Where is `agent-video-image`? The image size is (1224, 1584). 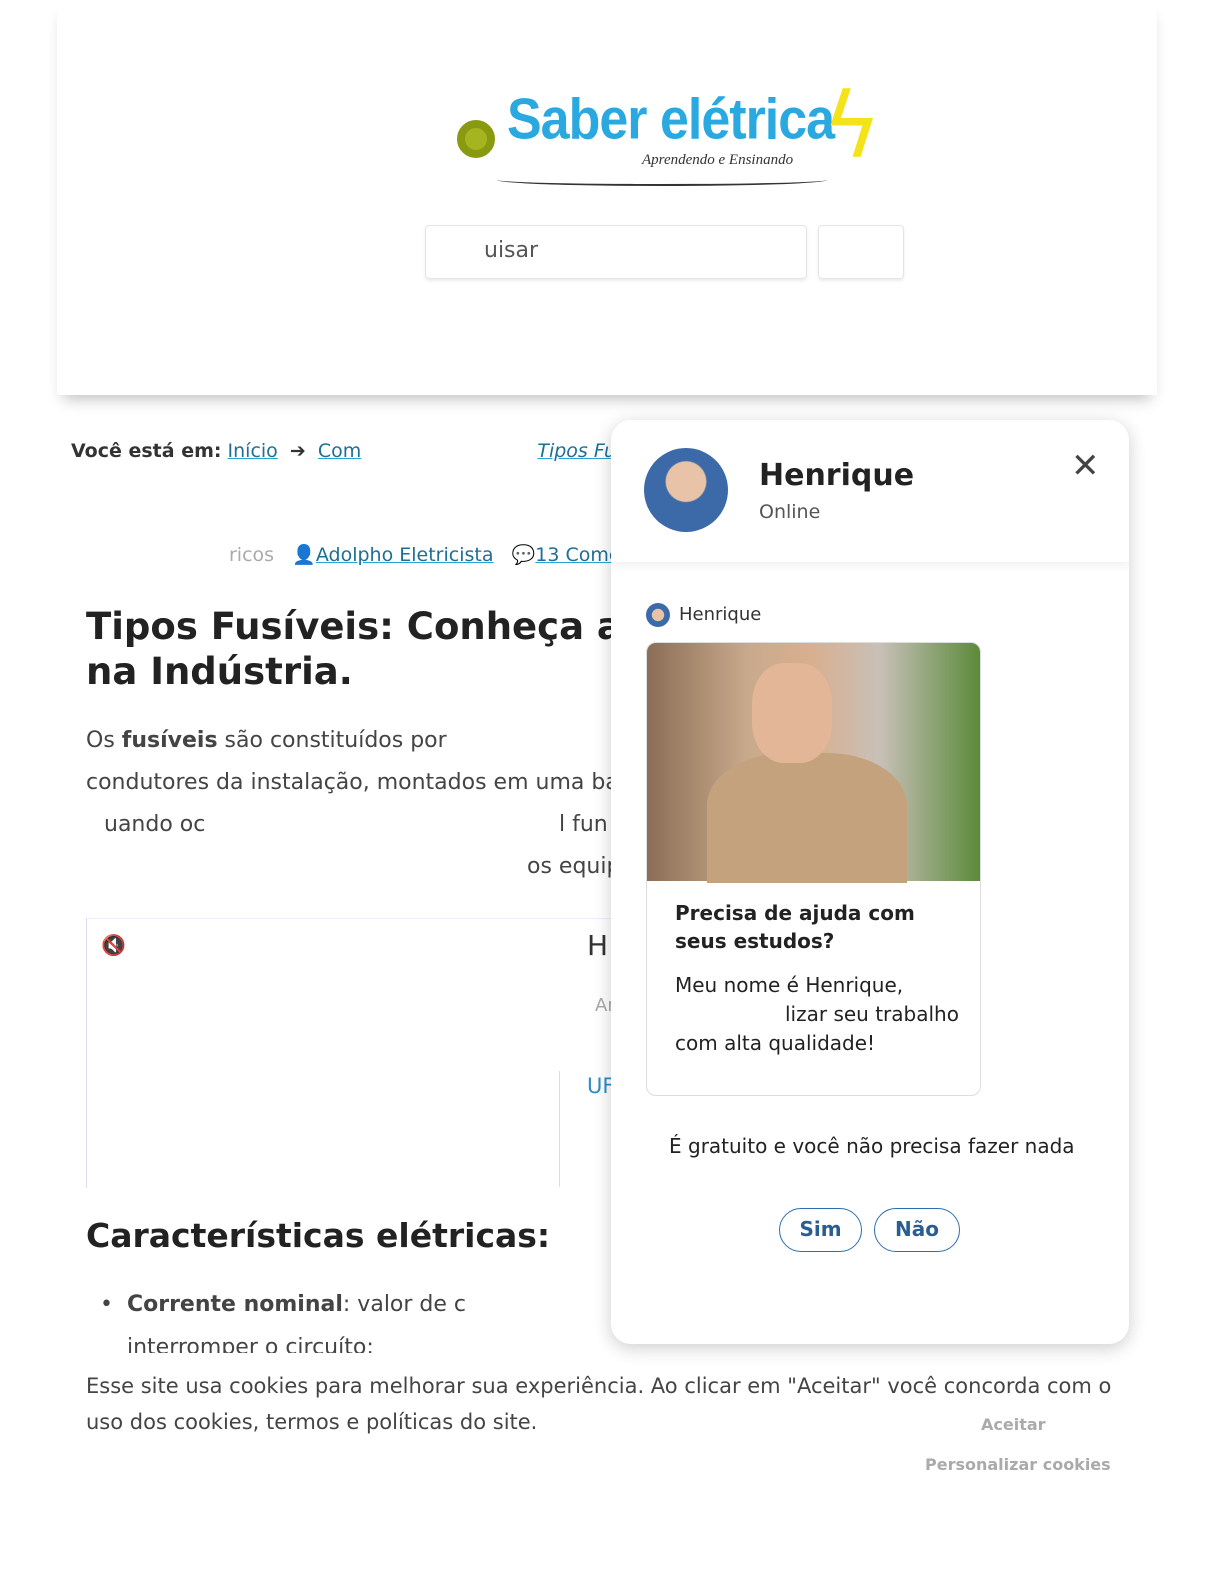 agent-video-image is located at coordinates (813, 763).